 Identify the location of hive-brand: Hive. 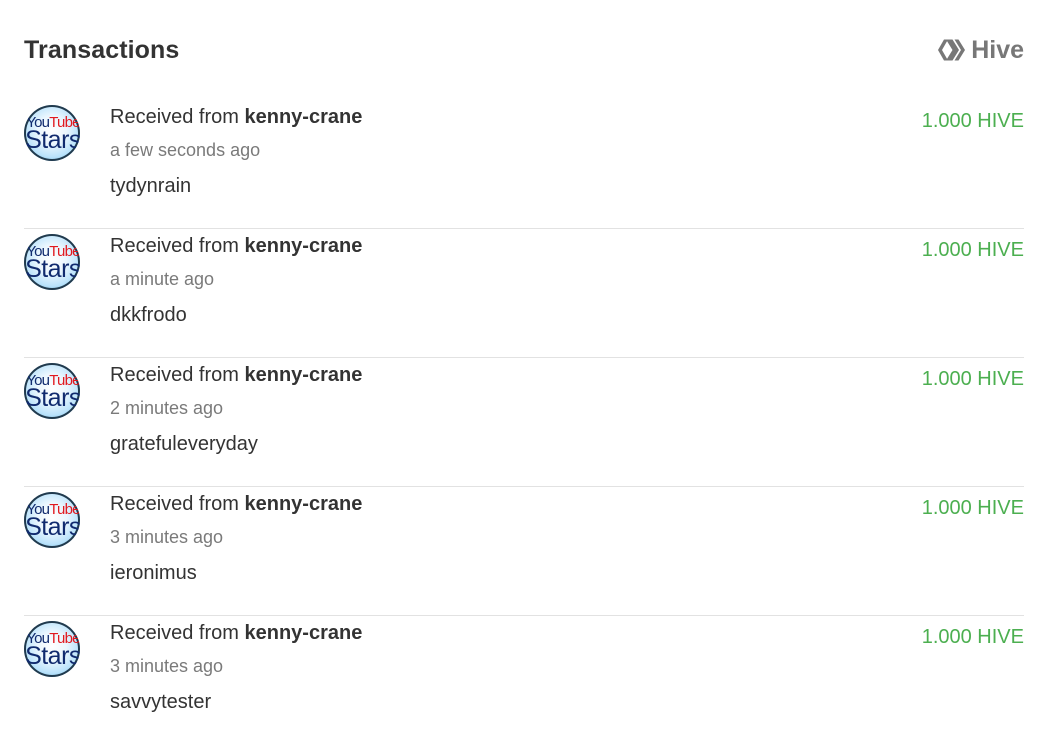
(981, 50).